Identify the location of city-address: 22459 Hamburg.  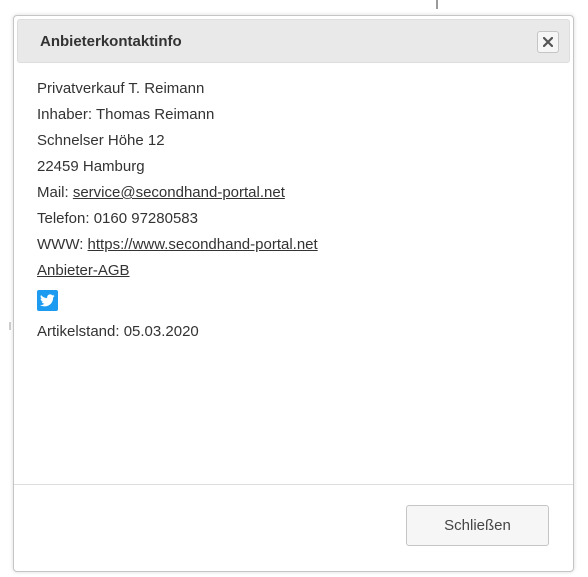
(91, 166).